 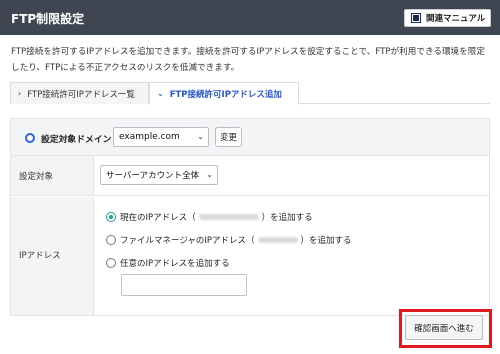 What do you see at coordinates (250, 176) in the screenshot?
I see `target-row: 設定対象 サーバーアカウント全体 ⌄` at bounding box center [250, 176].